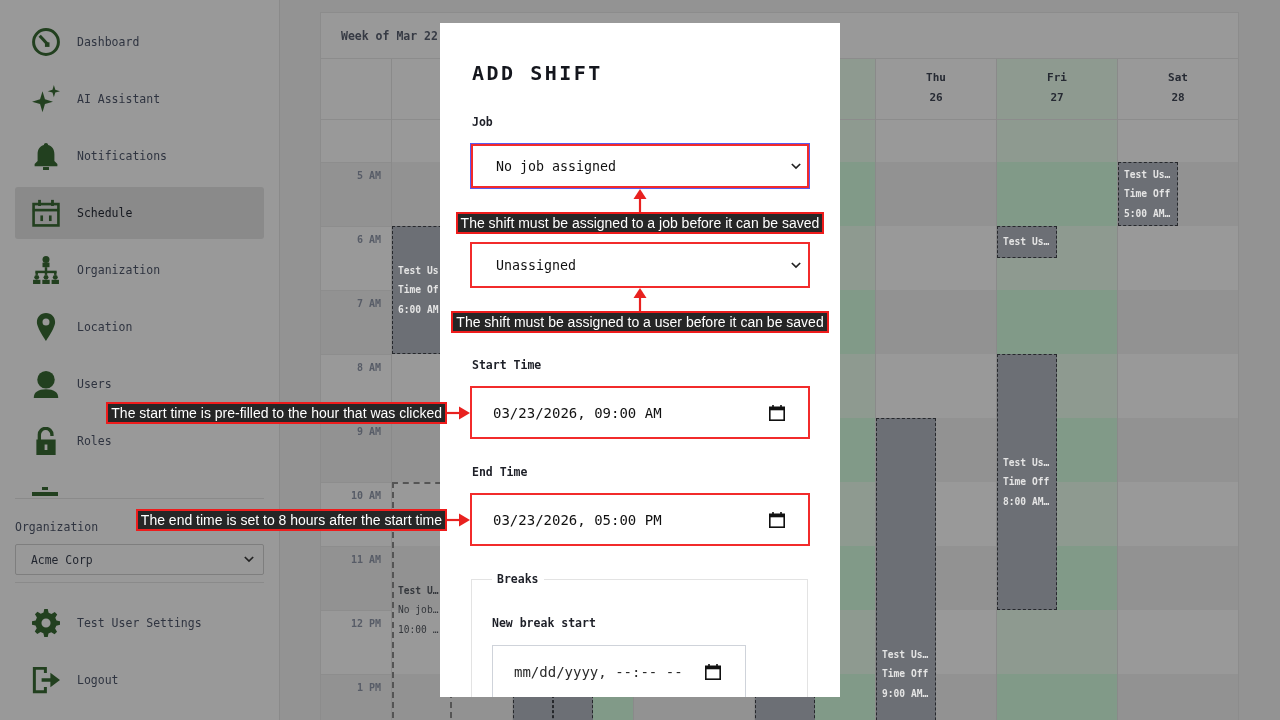  What do you see at coordinates (640, 519) in the screenshot?
I see `datetime-field: 03/23/2026, 05:00 PM` at bounding box center [640, 519].